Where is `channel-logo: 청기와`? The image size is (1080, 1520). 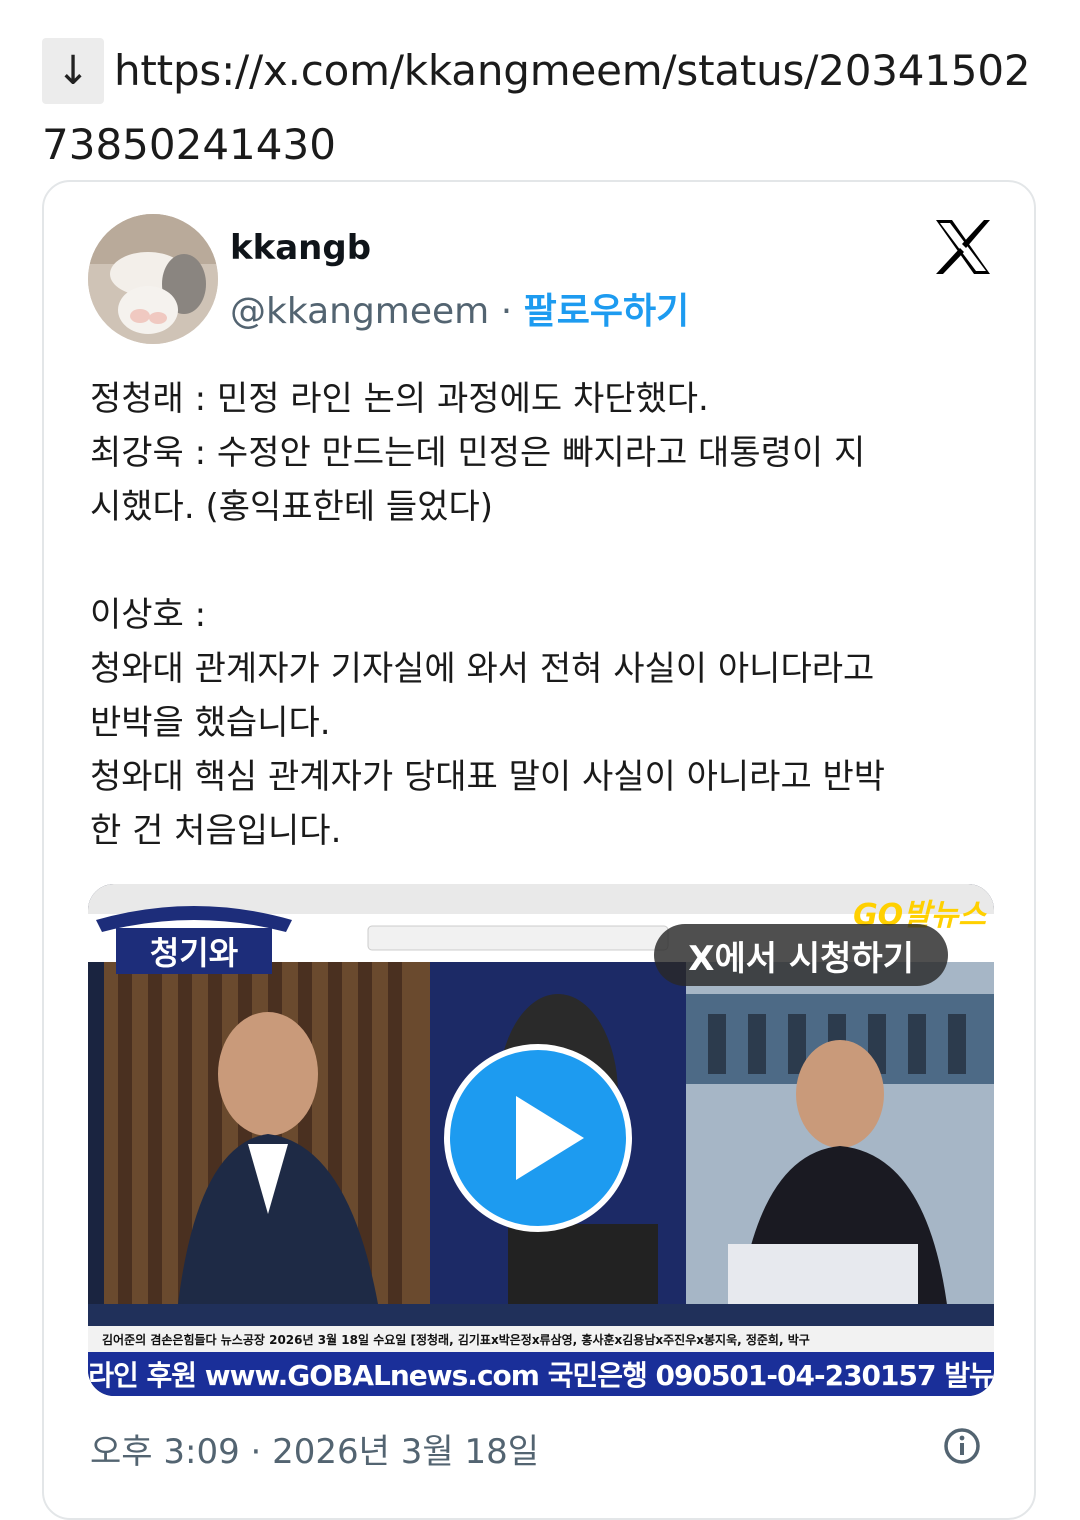
channel-logo: 청기와 is located at coordinates (194, 940).